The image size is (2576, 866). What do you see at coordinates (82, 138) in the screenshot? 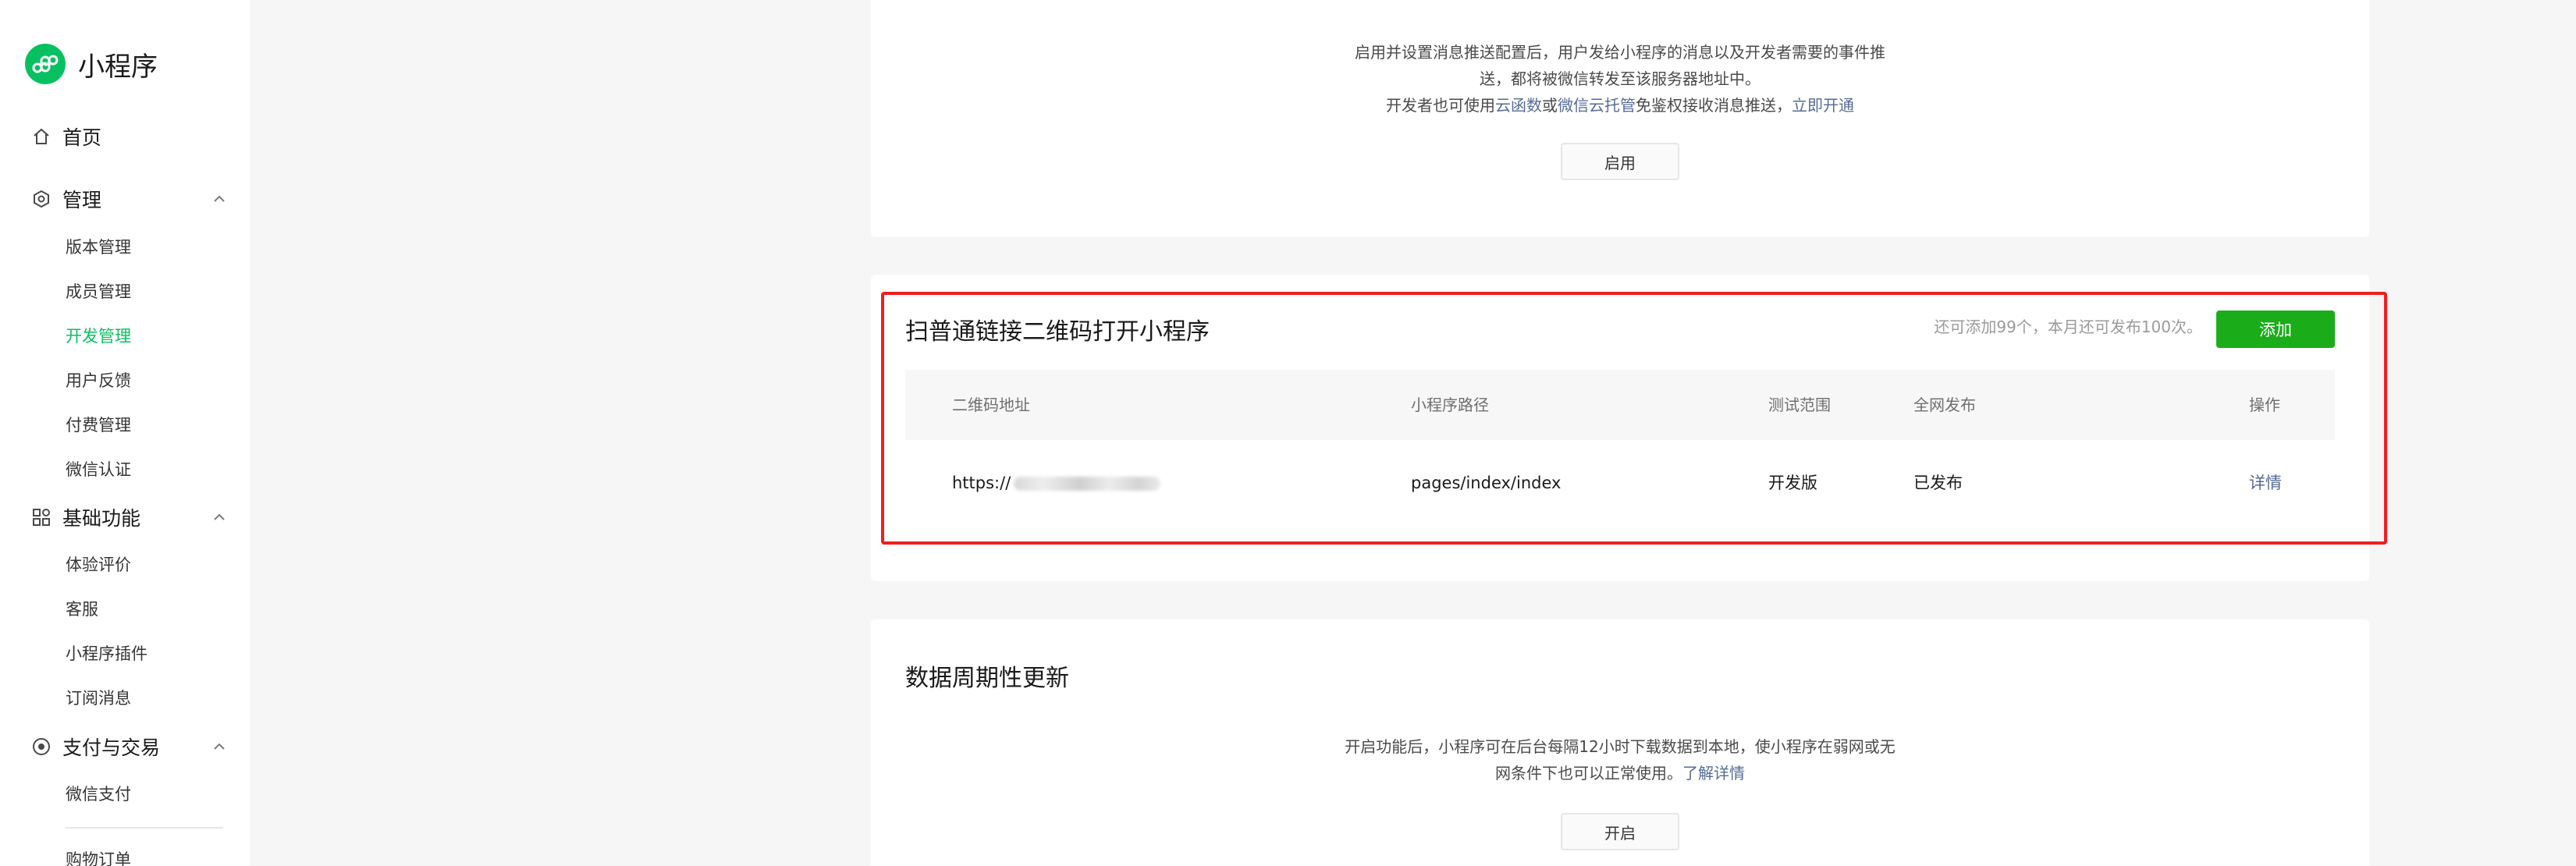
I see `nav-home-label: 首页` at bounding box center [82, 138].